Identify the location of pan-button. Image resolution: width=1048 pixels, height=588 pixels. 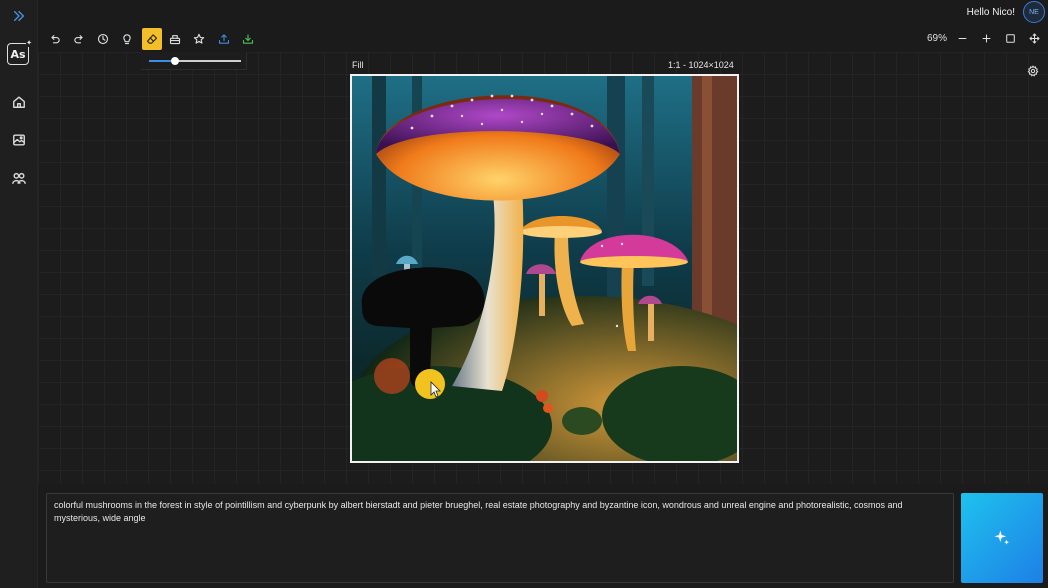
(1034, 38).